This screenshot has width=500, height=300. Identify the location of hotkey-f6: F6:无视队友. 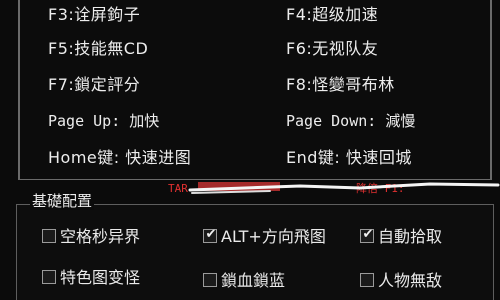
(332, 48).